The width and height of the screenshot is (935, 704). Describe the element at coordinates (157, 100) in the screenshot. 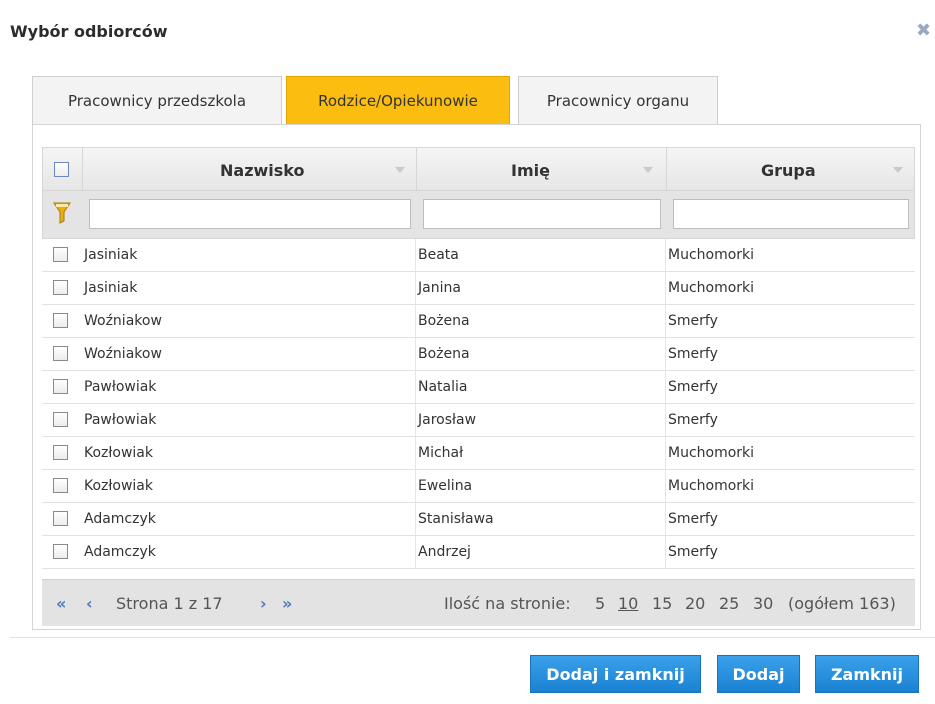

I see `tab-pracownicy-przedszkola: Pracownicy przedszkola` at that location.